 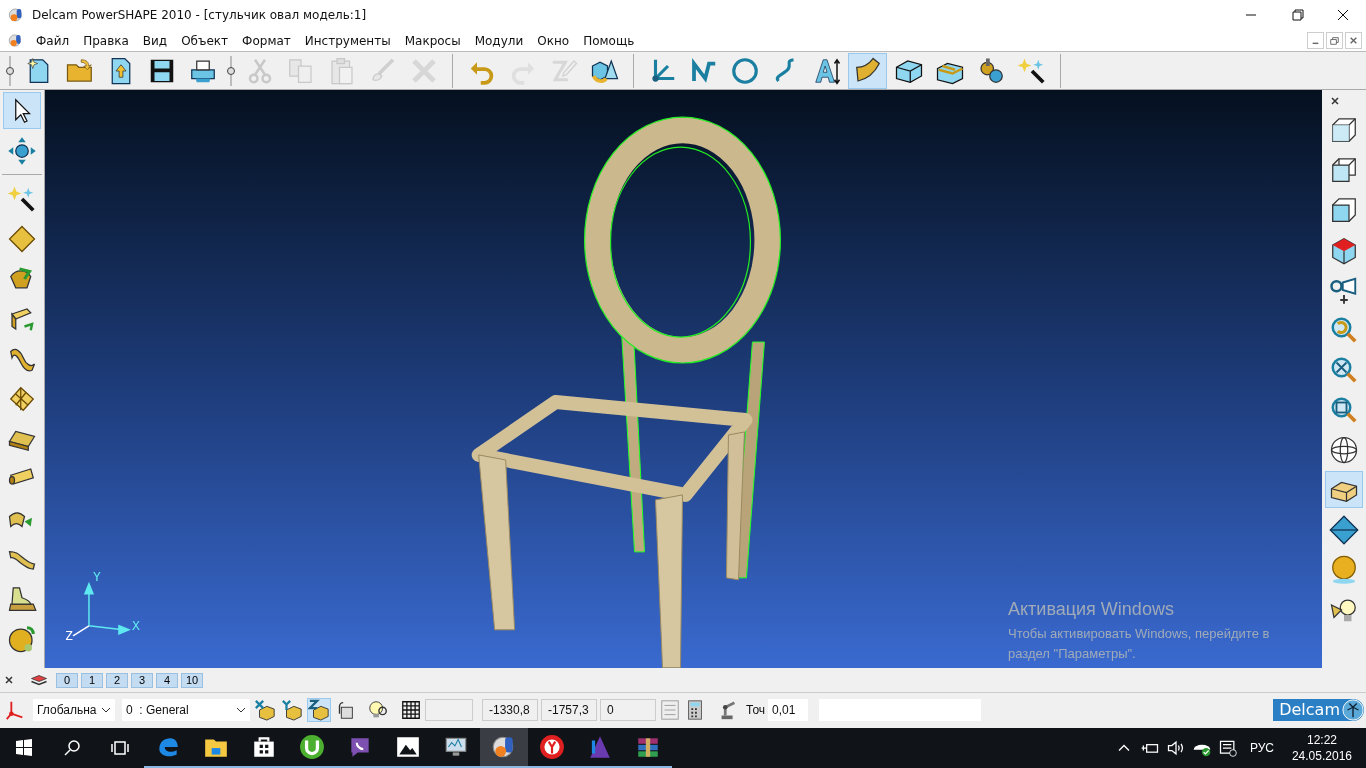 I want to click on menu-item: Правка, so click(x=106, y=40).